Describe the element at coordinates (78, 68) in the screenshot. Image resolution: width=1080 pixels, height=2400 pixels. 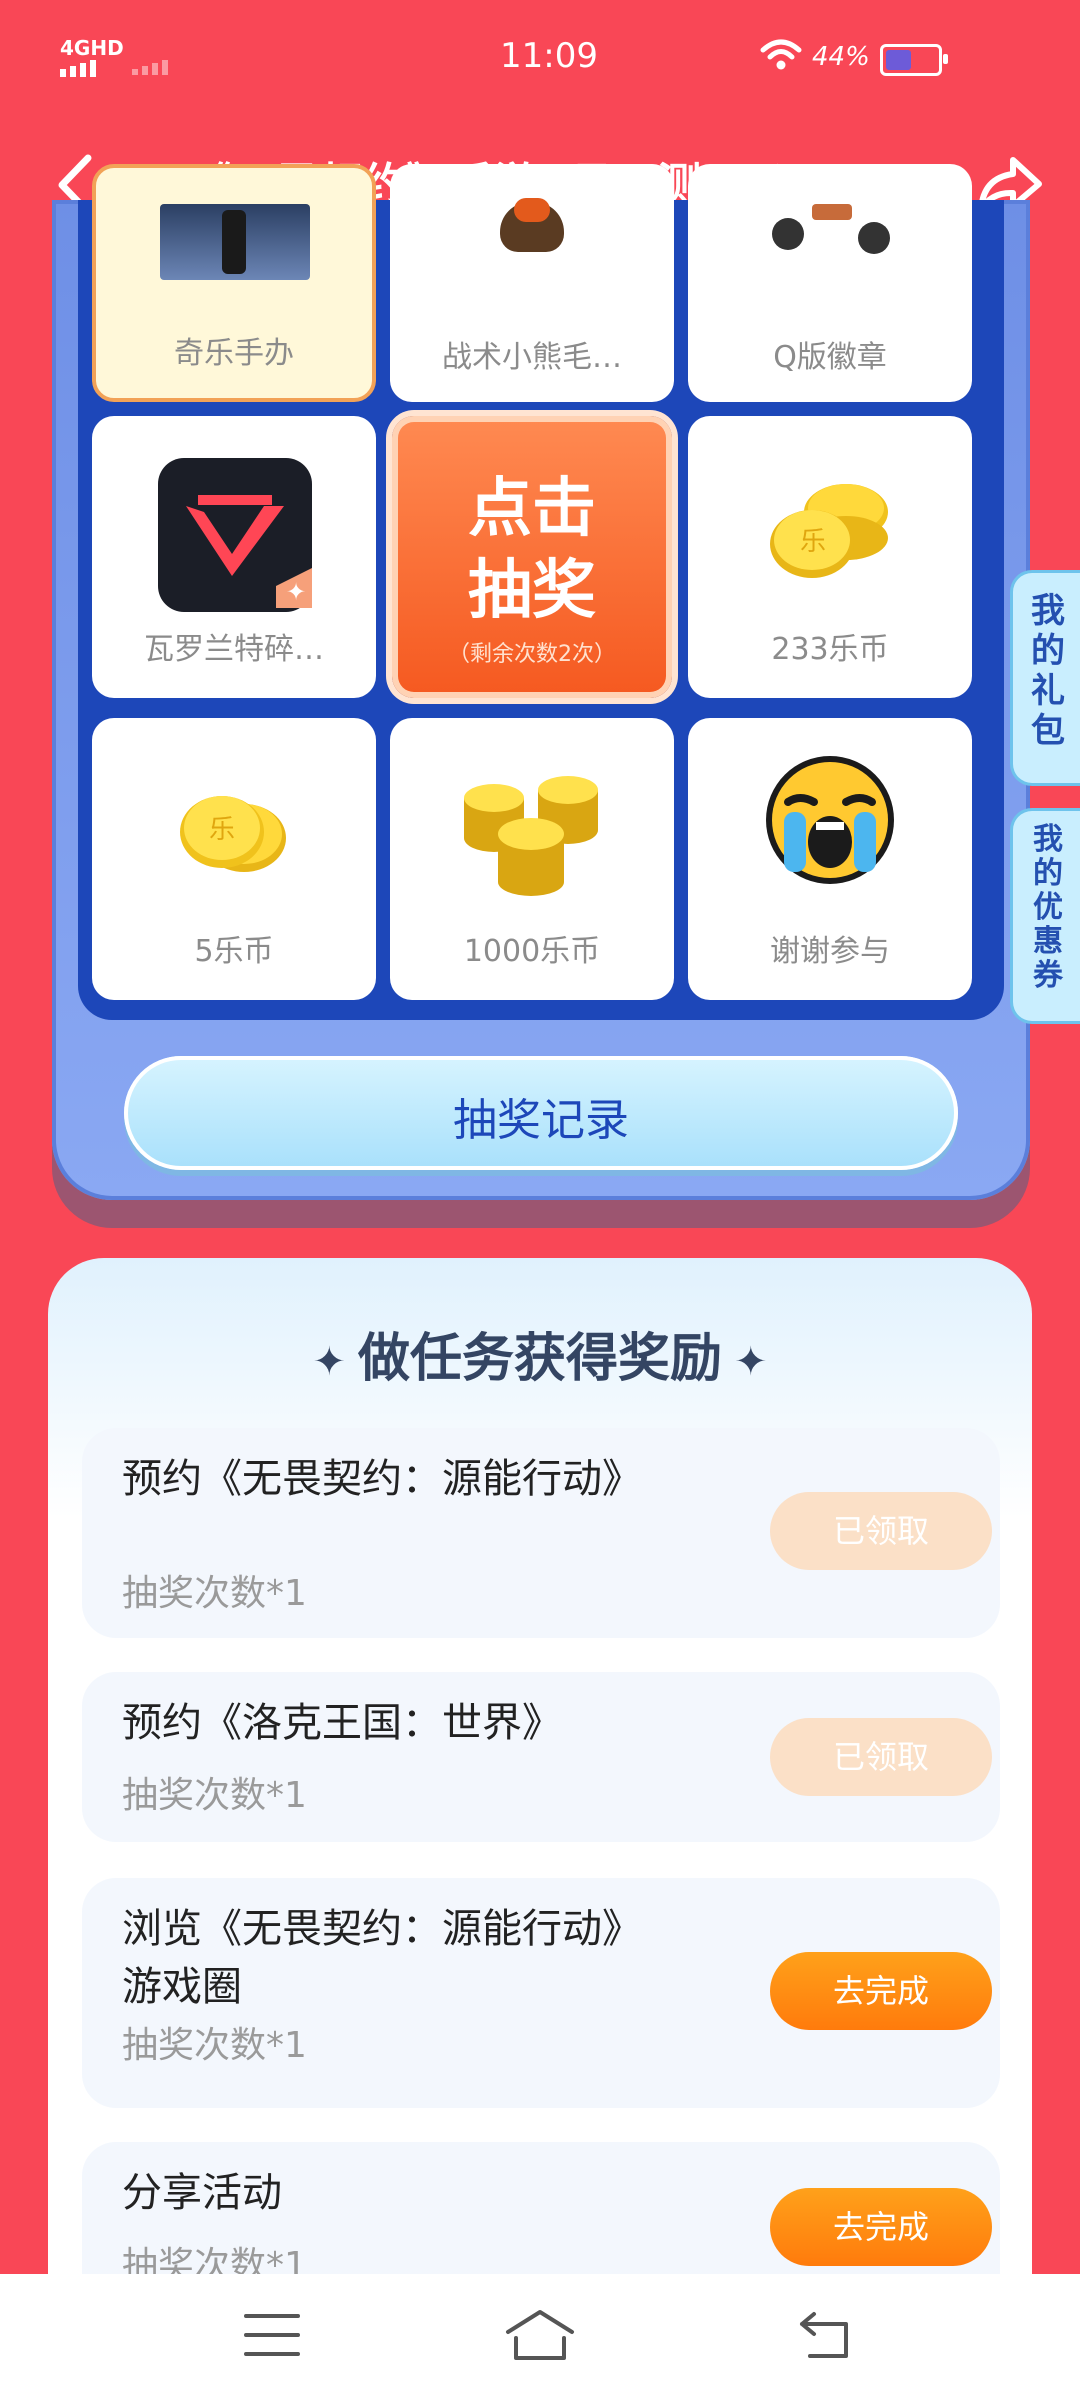
I see `signal-icon` at that location.